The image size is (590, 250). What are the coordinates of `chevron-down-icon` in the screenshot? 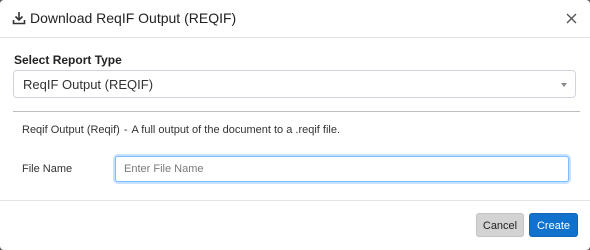 It's located at (564, 85).